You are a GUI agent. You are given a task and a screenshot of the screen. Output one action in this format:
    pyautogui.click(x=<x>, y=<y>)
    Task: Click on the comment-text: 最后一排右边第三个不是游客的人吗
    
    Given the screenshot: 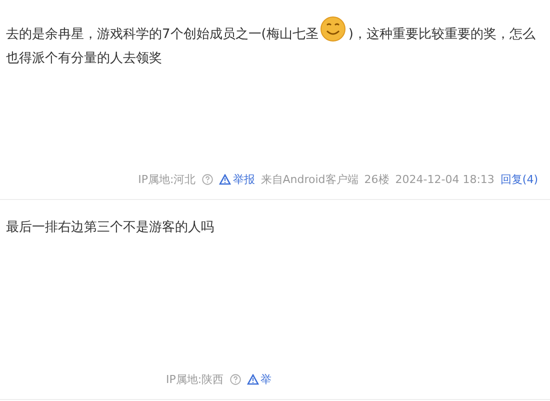 What is the action you would take?
    pyautogui.click(x=110, y=228)
    